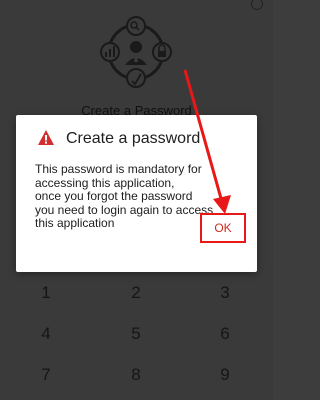 The image size is (320, 400). I want to click on key-2: 2, so click(136, 293).